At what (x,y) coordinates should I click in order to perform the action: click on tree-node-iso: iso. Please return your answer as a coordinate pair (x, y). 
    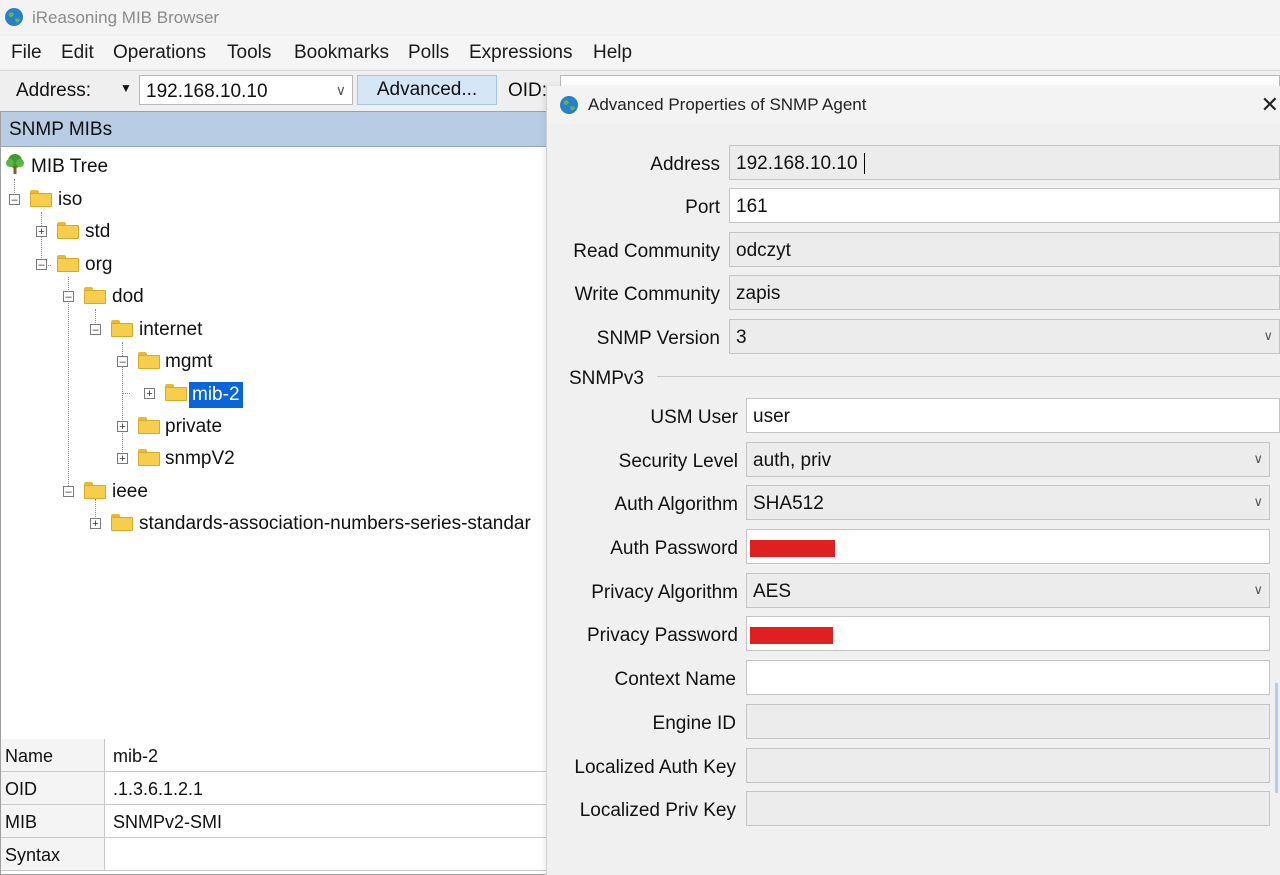
    Looking at the image, I should click on (70, 200).